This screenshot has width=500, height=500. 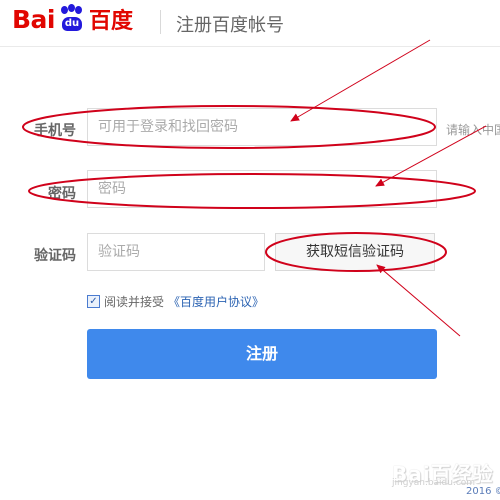 What do you see at coordinates (93, 301) in the screenshot?
I see `agree-checkbox: ✓` at bounding box center [93, 301].